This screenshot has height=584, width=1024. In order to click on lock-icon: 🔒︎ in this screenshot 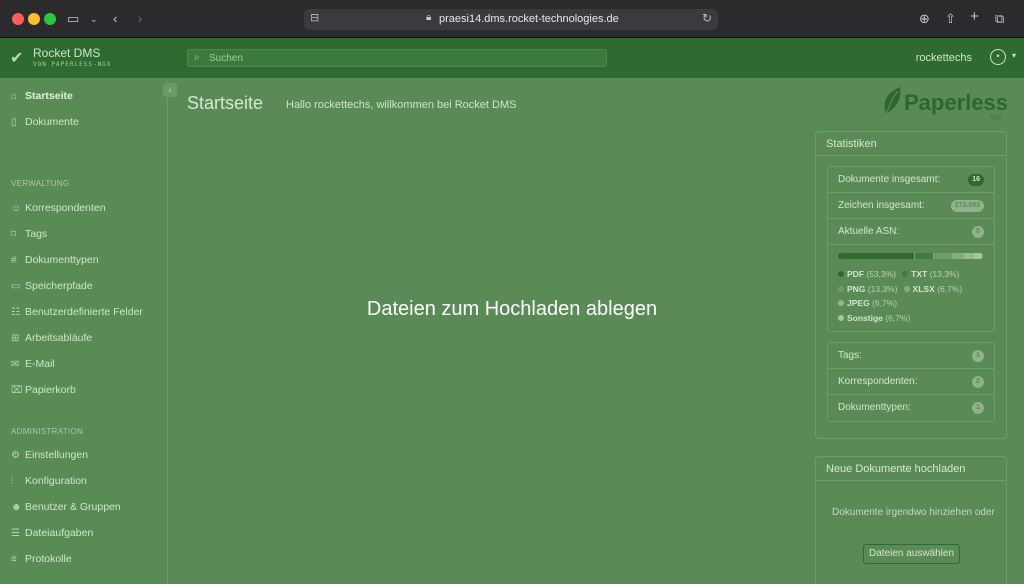, I will do `click(429, 17)`.